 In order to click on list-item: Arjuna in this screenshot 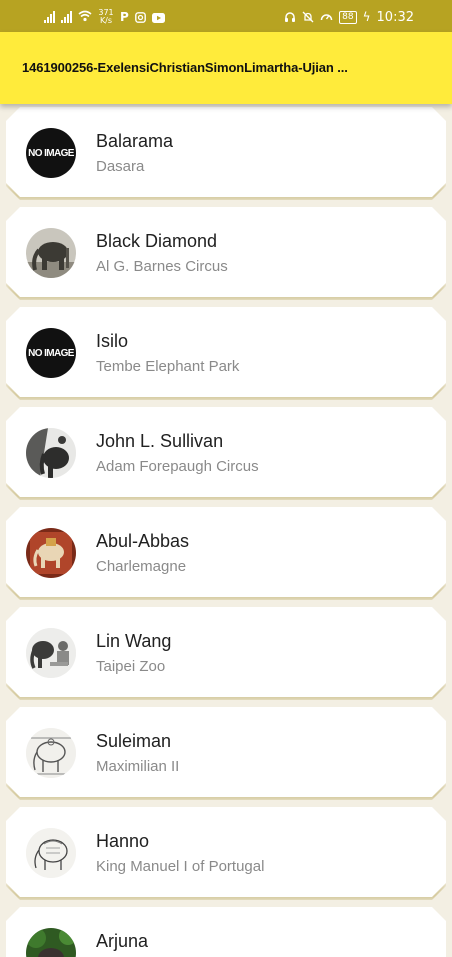, I will do `click(226, 932)`.